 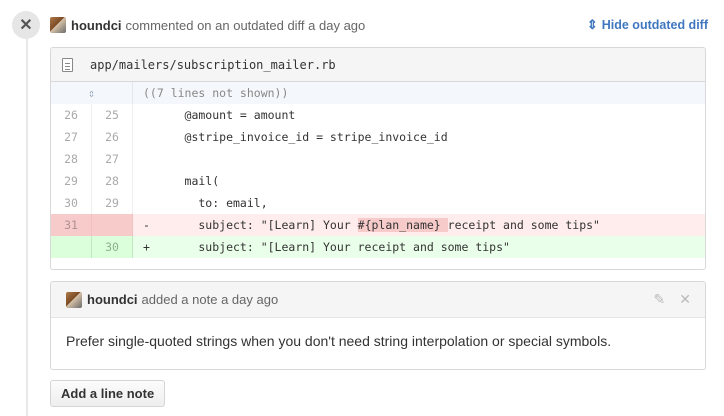 What do you see at coordinates (112, 159) in the screenshot?
I see `new-line-number: 27` at bounding box center [112, 159].